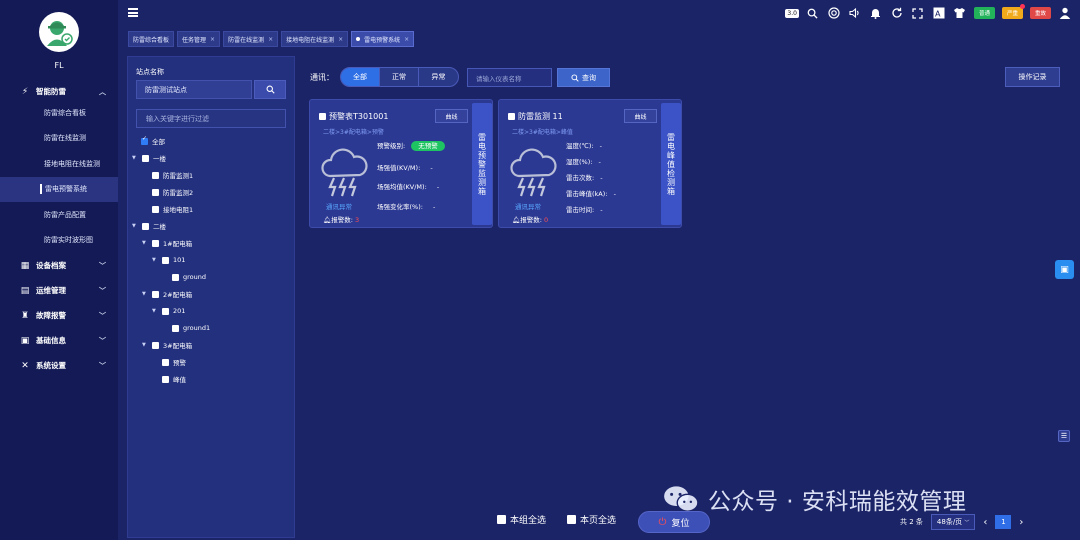 This screenshot has width=1080, height=540. What do you see at coordinates (438, 77) in the screenshot?
I see `comm-option-abnormal: 异常` at bounding box center [438, 77].